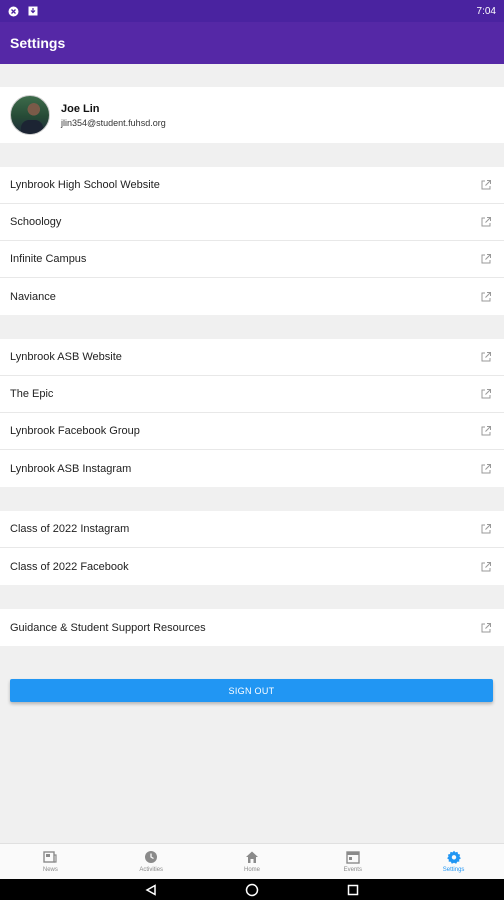  What do you see at coordinates (252, 11) in the screenshot?
I see `status-bar: 7:04` at bounding box center [252, 11].